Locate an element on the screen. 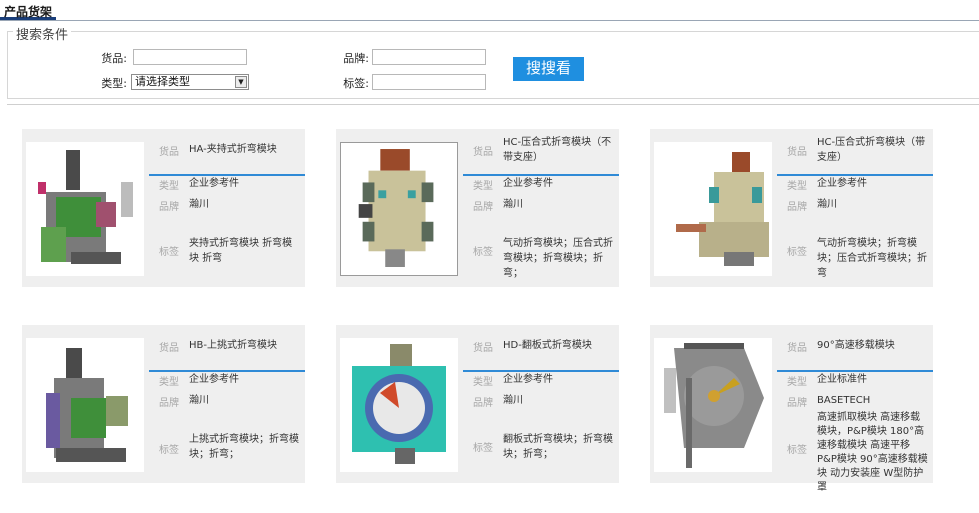 Image resolution: width=979 pixels, height=513 pixels. product-name: HB-上挑式折弯模块 is located at coordinates (245, 345).